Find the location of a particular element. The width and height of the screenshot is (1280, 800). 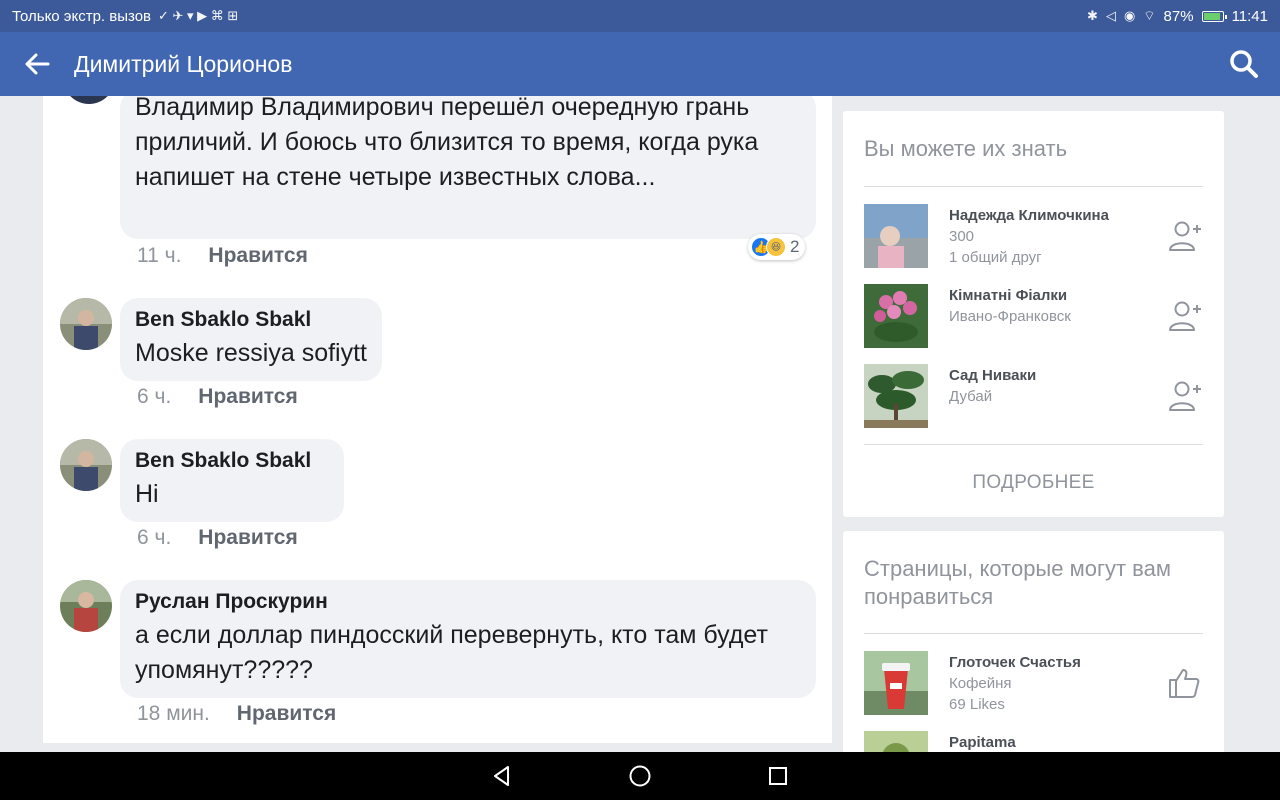

comment-time: 11 ч. is located at coordinates (159, 256).